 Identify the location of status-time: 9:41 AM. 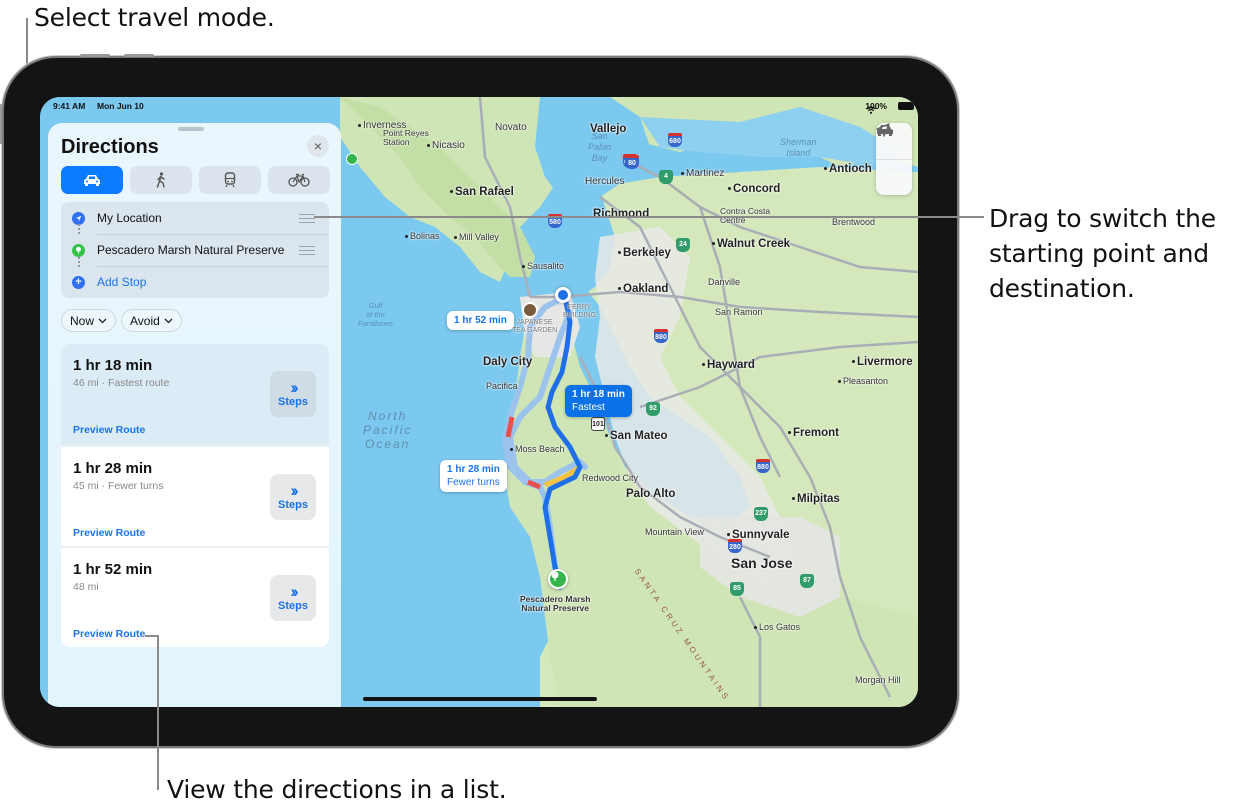
(69, 106).